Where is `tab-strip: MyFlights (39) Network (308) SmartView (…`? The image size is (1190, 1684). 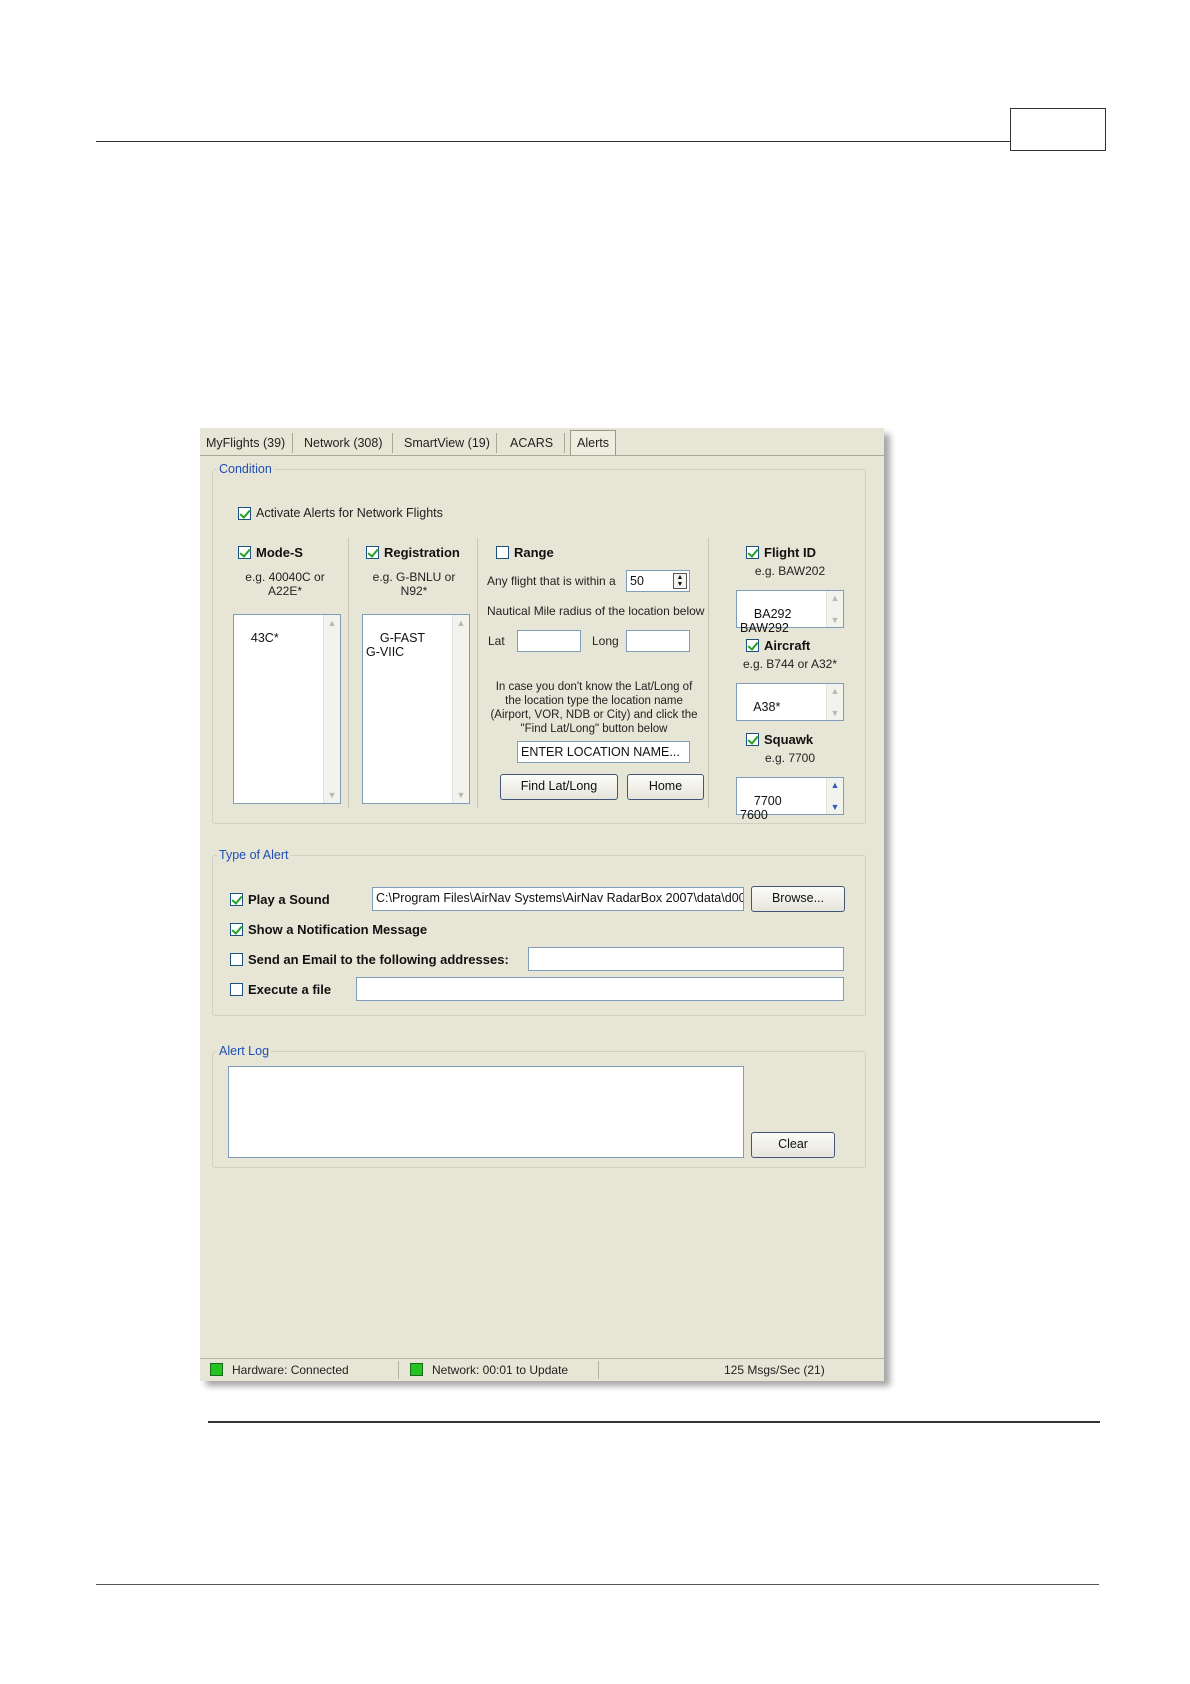
tab-strip: MyFlights (39) Network (308) SmartView (… is located at coordinates (542, 442).